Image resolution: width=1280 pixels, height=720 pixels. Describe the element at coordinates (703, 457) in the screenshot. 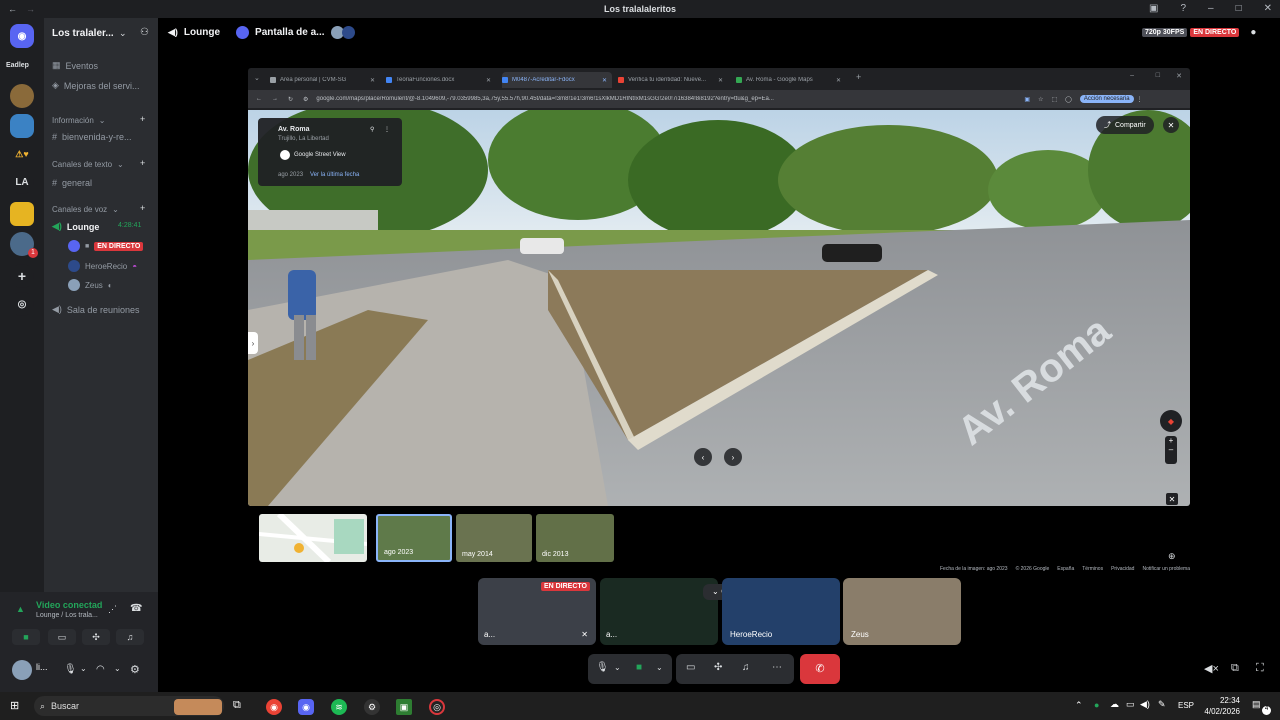

I see `previous-arrow-icon: ‹` at that location.